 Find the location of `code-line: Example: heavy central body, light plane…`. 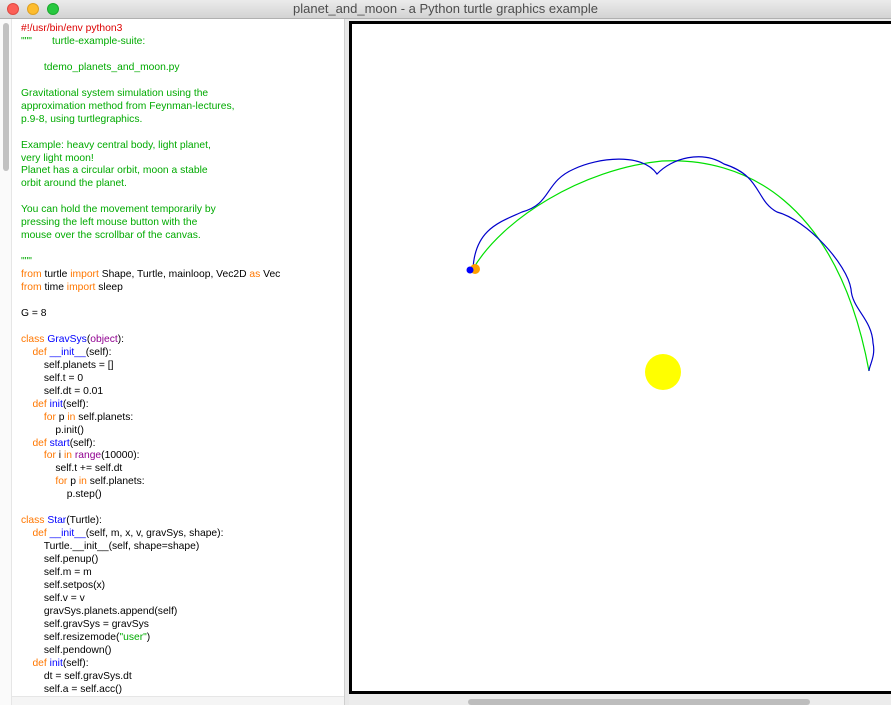

code-line: Example: heavy central body, light plane… is located at coordinates (150, 146).